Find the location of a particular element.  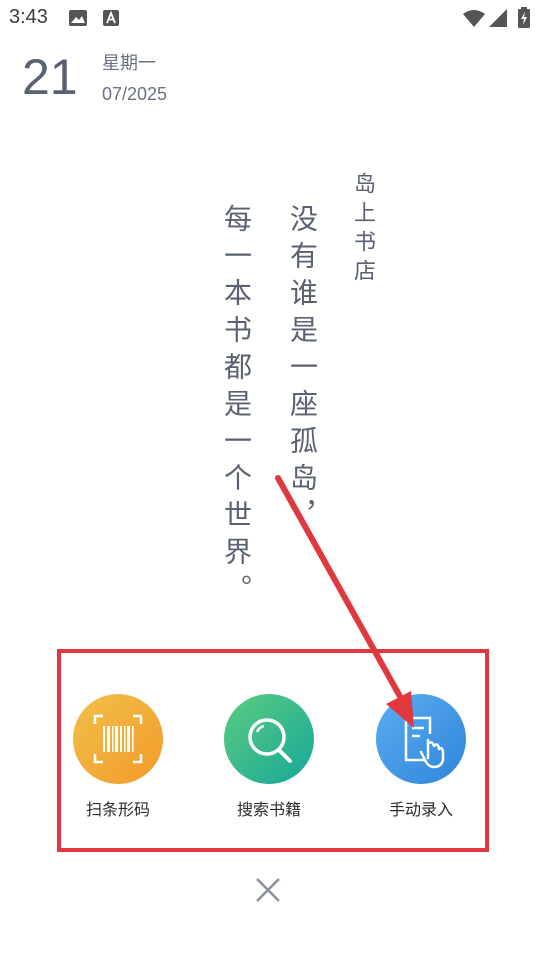

image-icon is located at coordinates (78, 18).